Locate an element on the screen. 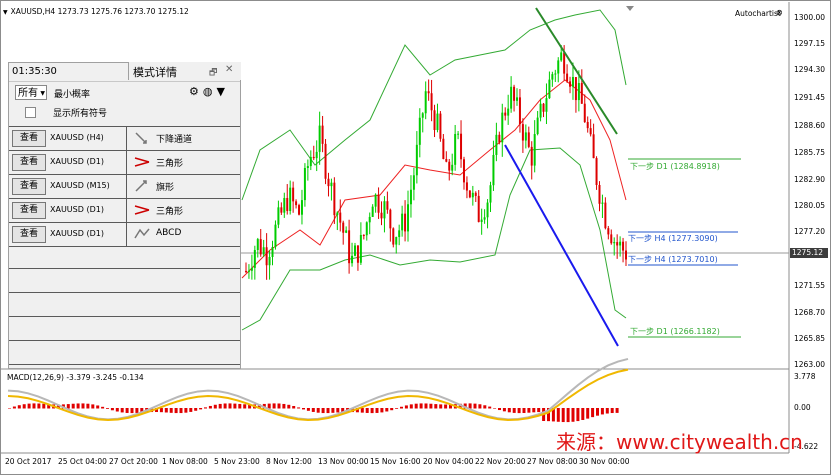 The image size is (831, 475). price-axis-label: 1277.20 is located at coordinates (810, 231).